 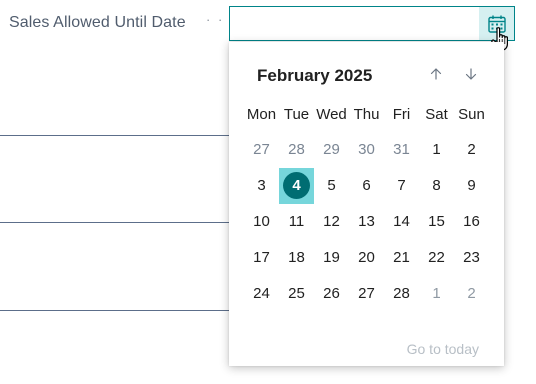 What do you see at coordinates (366, 114) in the screenshot?
I see `weekday-header-thu: Thu` at bounding box center [366, 114].